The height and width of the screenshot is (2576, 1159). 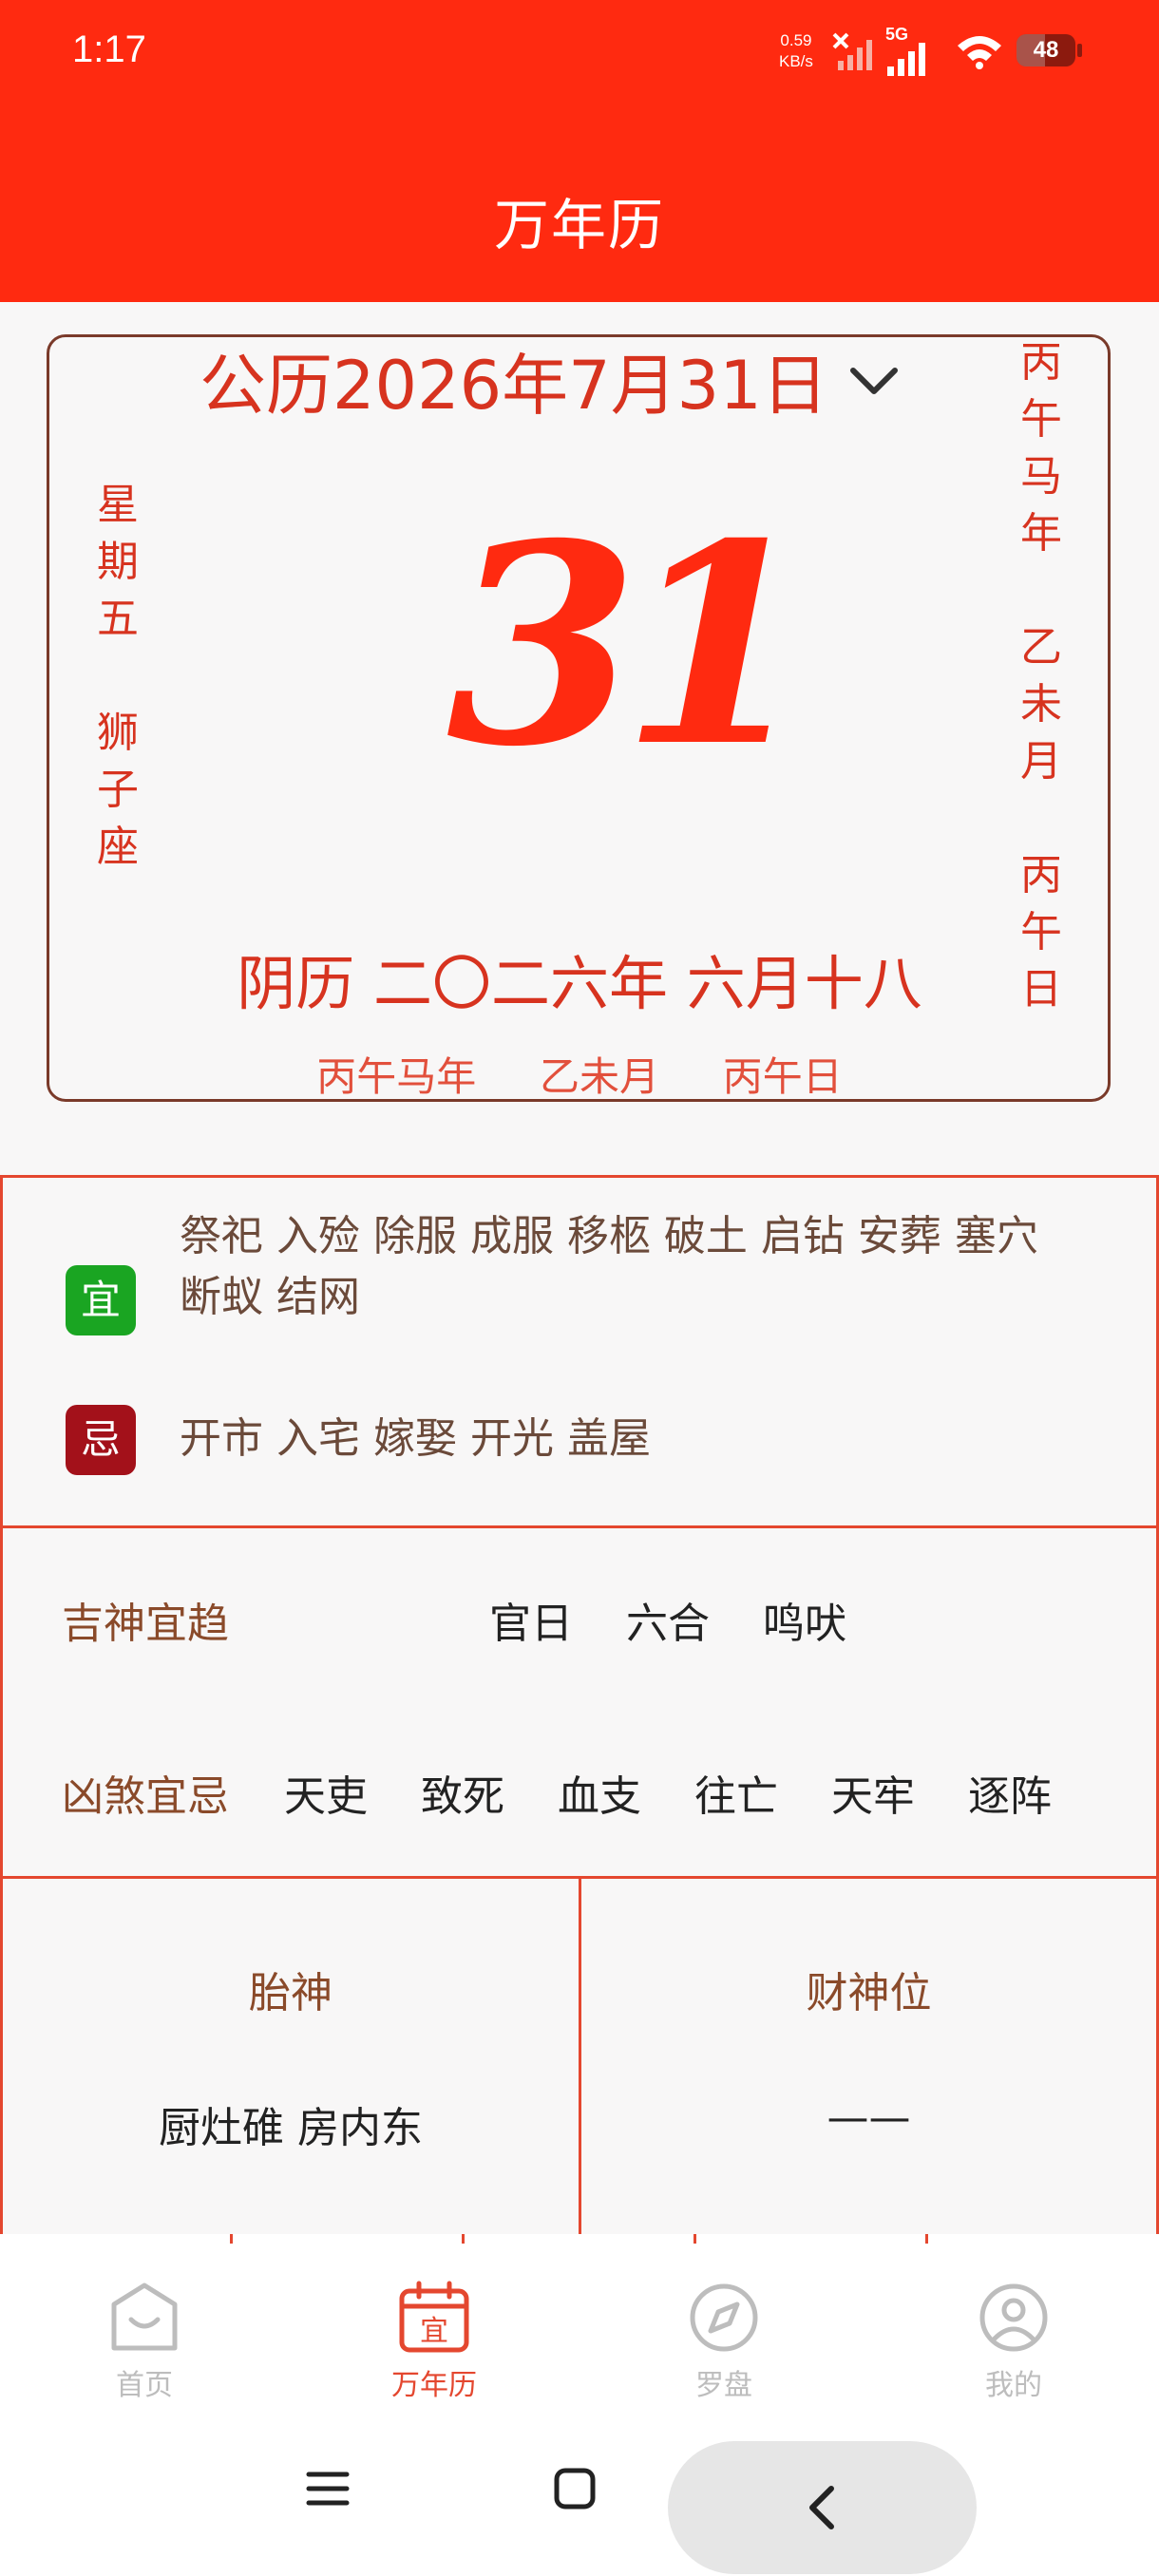 I want to click on network-speed: 0.59 KB/s, so click(x=796, y=51).